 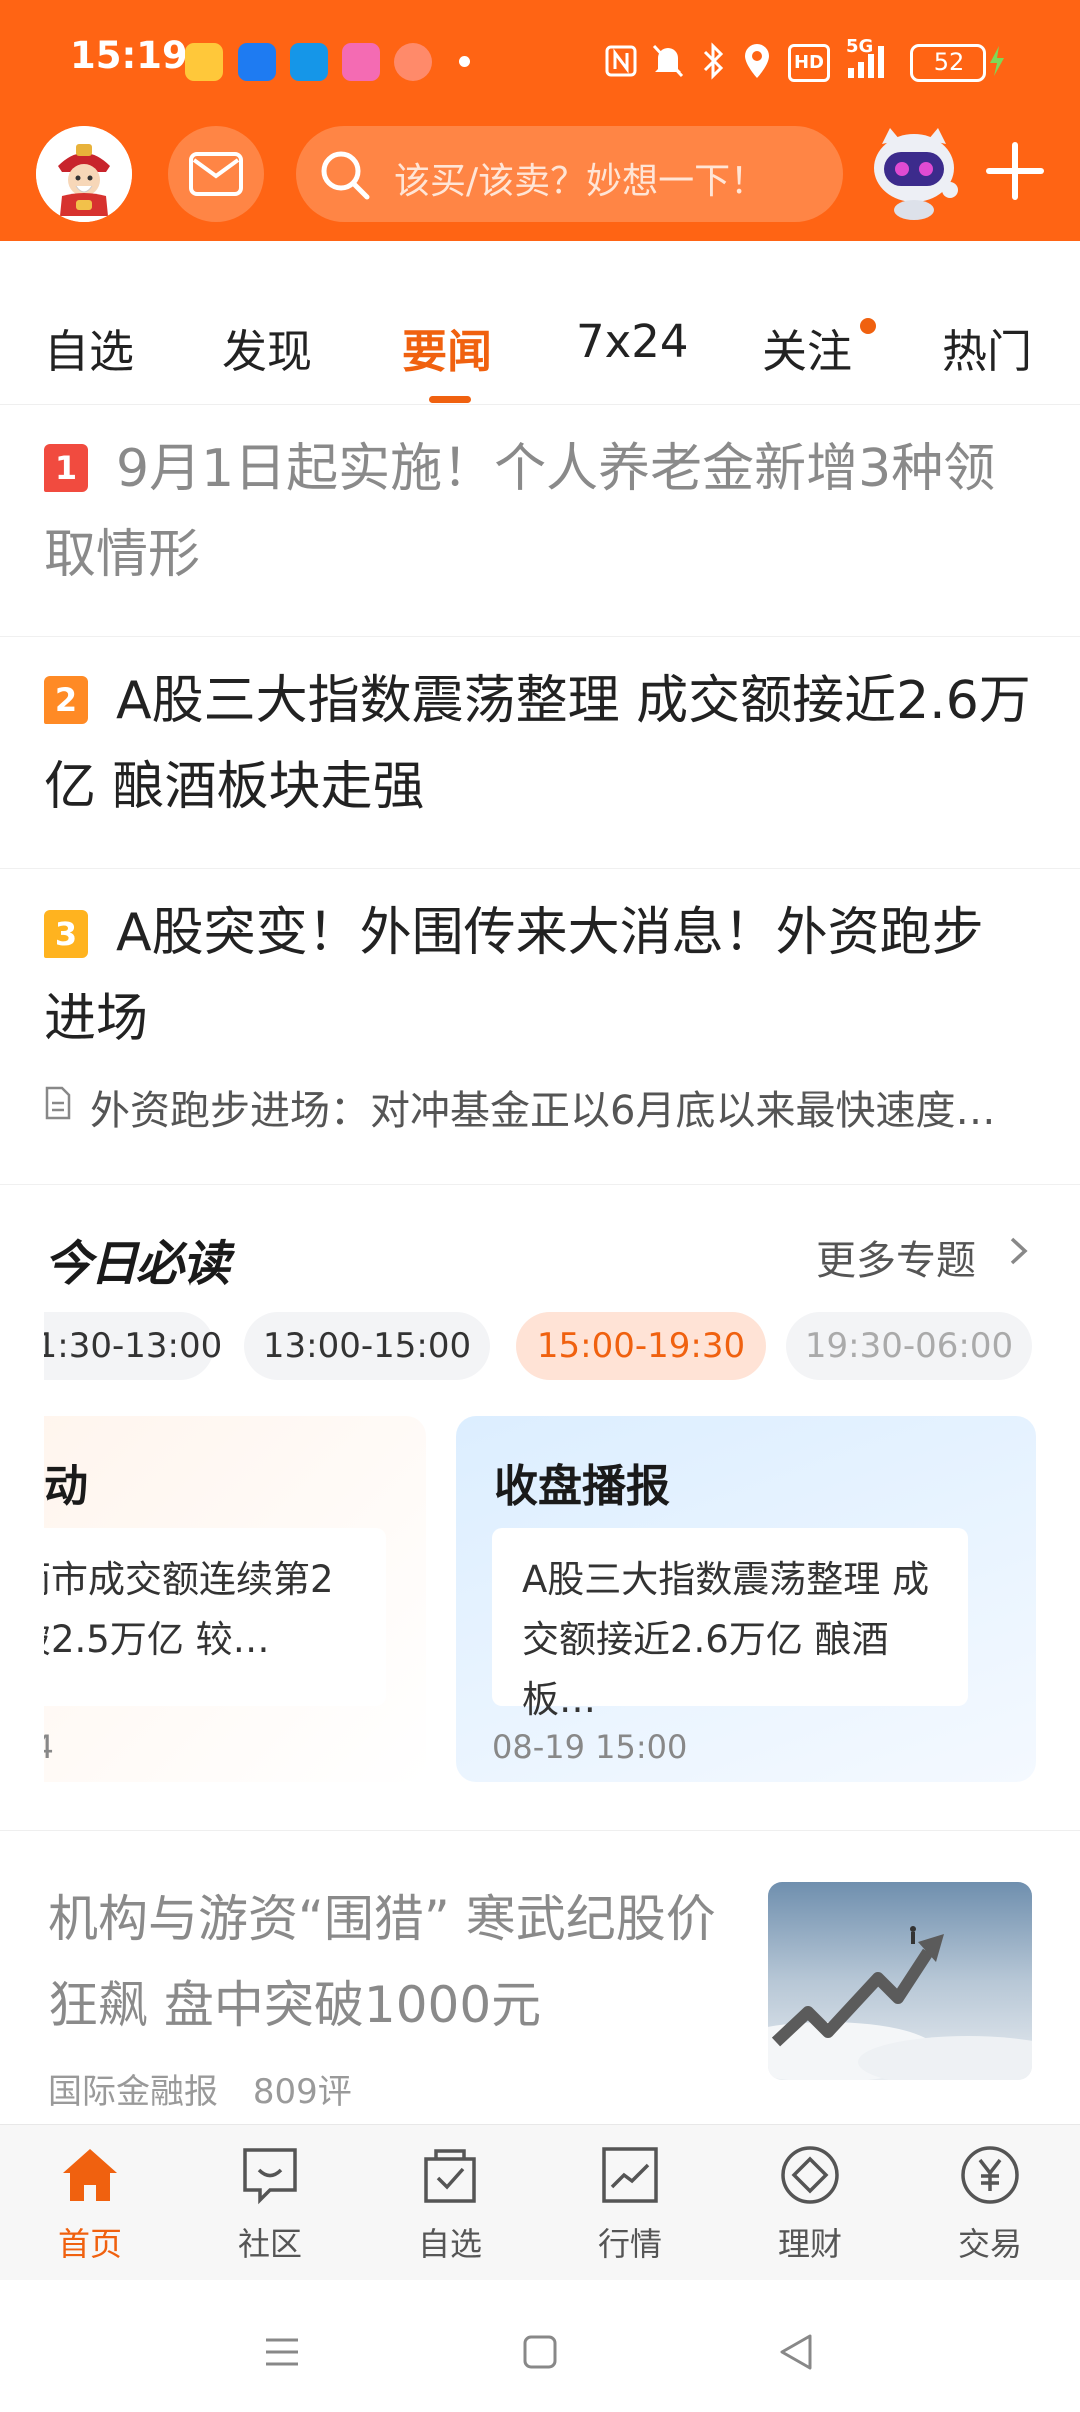 I want to click on article-source: 国际金融报, so click(x=133, y=2092).